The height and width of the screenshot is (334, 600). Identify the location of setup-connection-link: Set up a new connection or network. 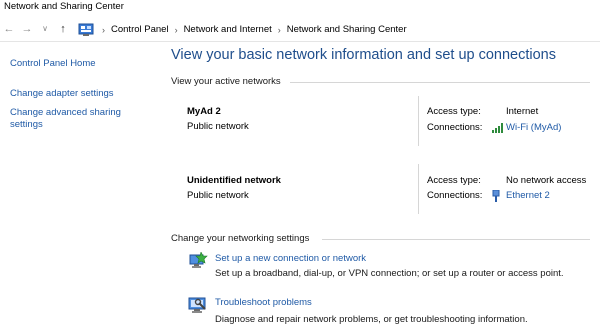
(290, 258).